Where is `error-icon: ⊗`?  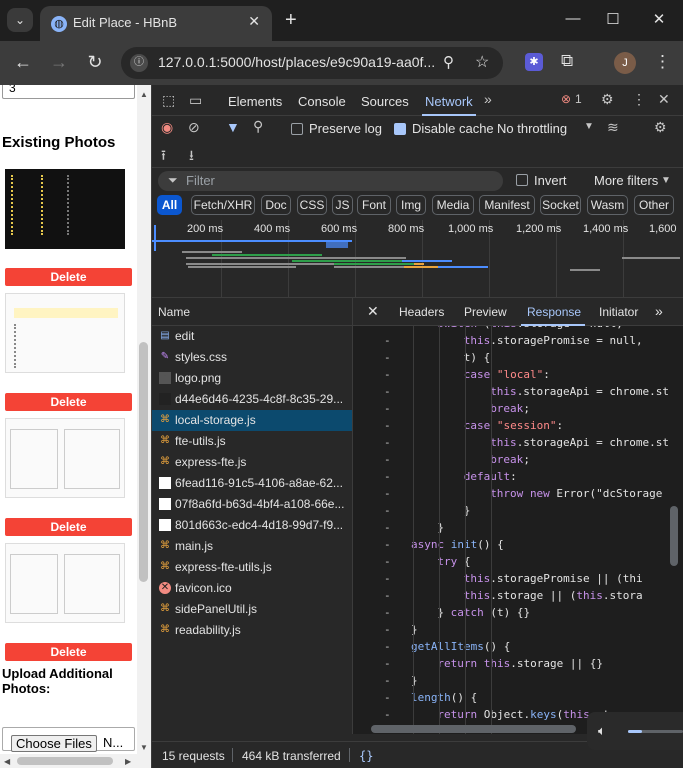
error-icon: ⊗ is located at coordinates (566, 99).